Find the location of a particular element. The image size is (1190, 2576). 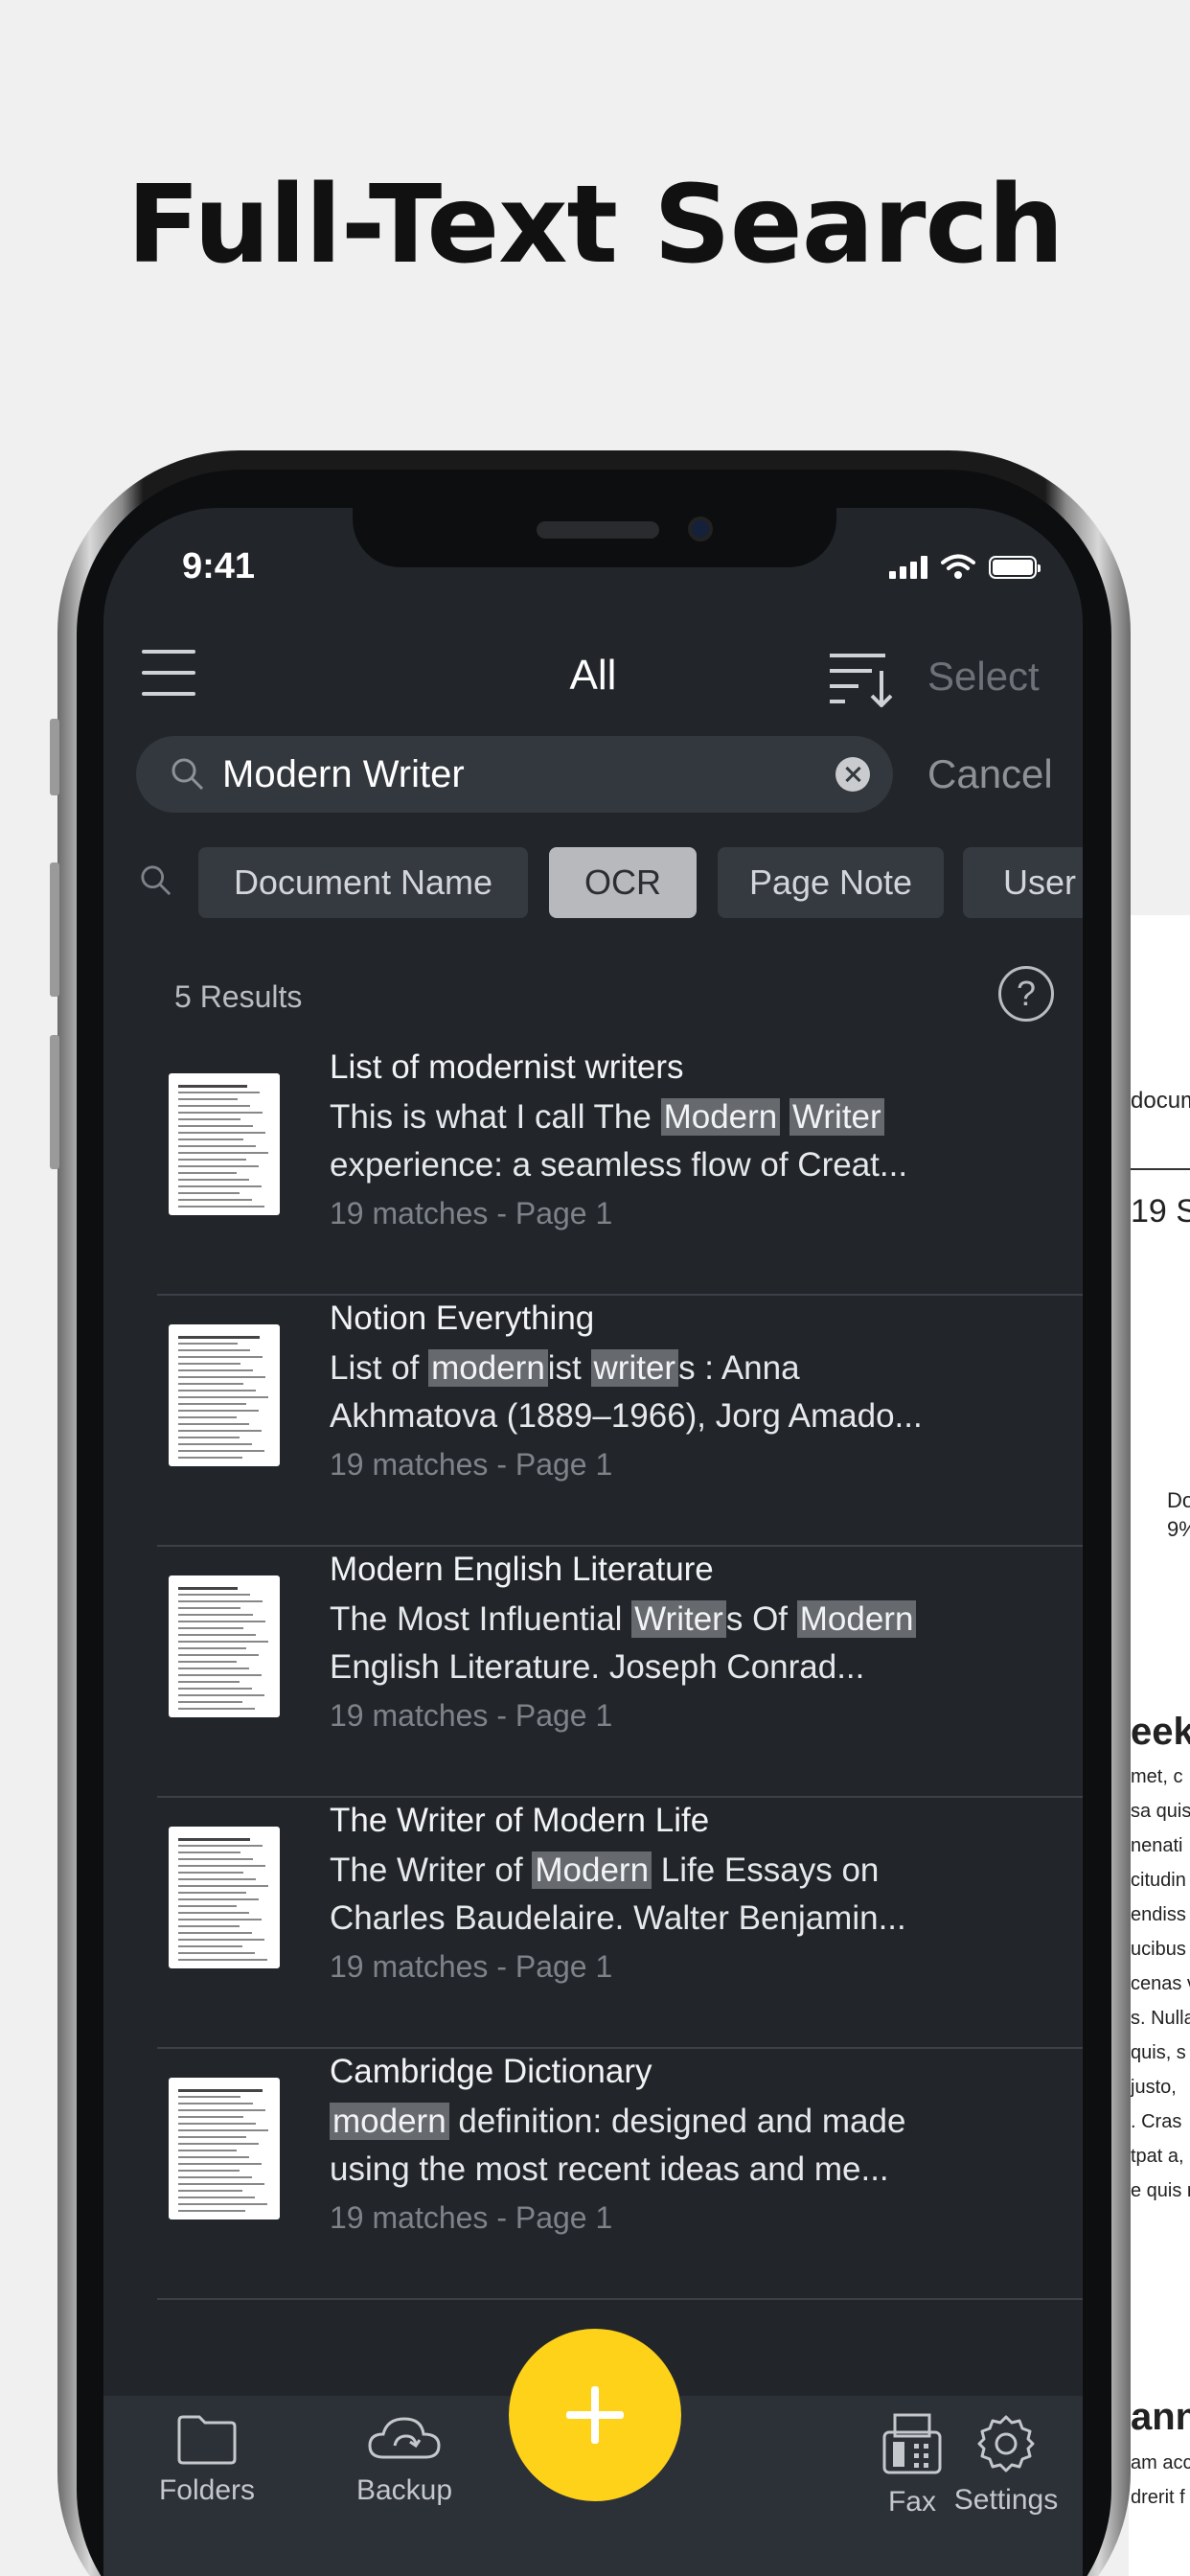

bg-text: 9% is located at coordinates (1178, 1529).